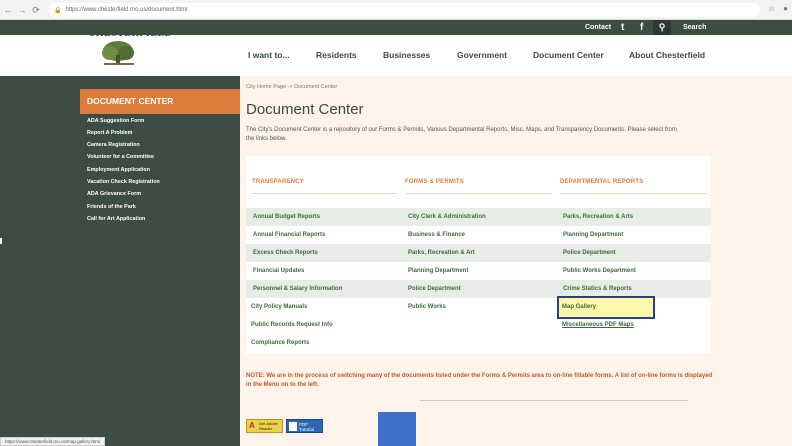 The image size is (792, 446). Describe the element at coordinates (113, 145) in the screenshot. I see `sidebar-item-camera-registration: Camera Registration` at that location.